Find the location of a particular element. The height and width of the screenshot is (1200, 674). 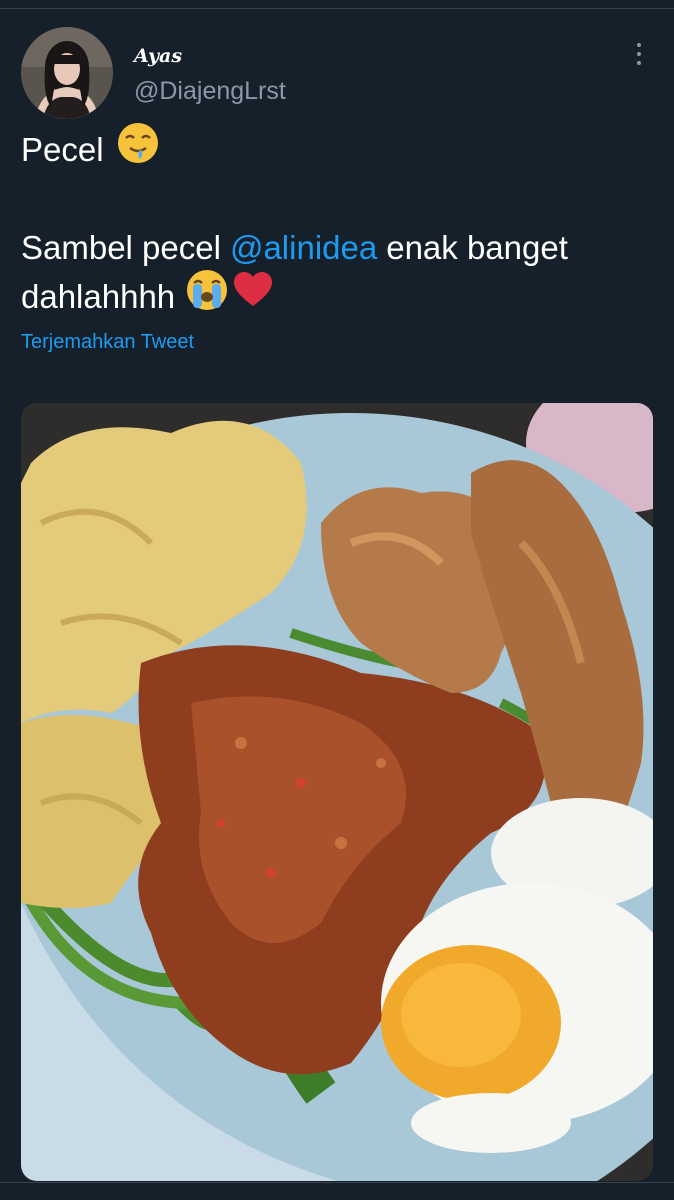

tweet-text-pecel: Pecel is located at coordinates (62, 149).